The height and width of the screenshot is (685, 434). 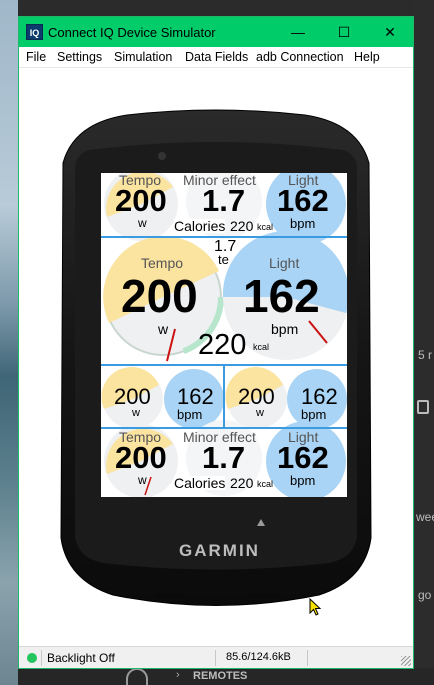 I want to click on device-brand: GARMIN, so click(x=219, y=550).